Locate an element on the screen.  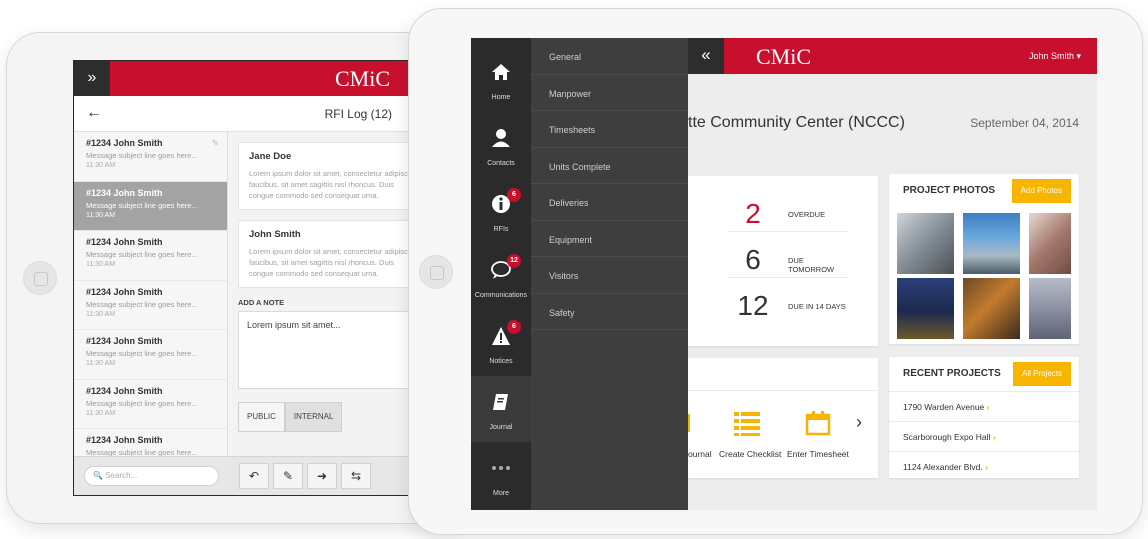
nav-label: RFIs is located at coordinates (501, 229).